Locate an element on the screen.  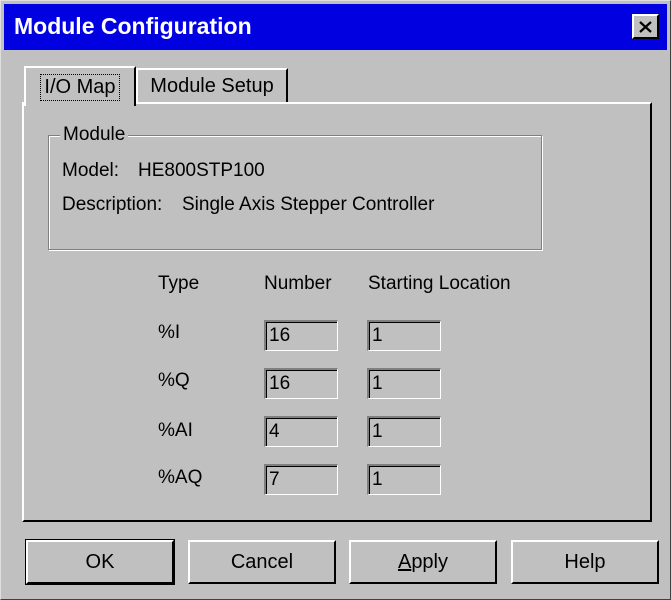
cancel-button-label: Cancel is located at coordinates (262, 561).